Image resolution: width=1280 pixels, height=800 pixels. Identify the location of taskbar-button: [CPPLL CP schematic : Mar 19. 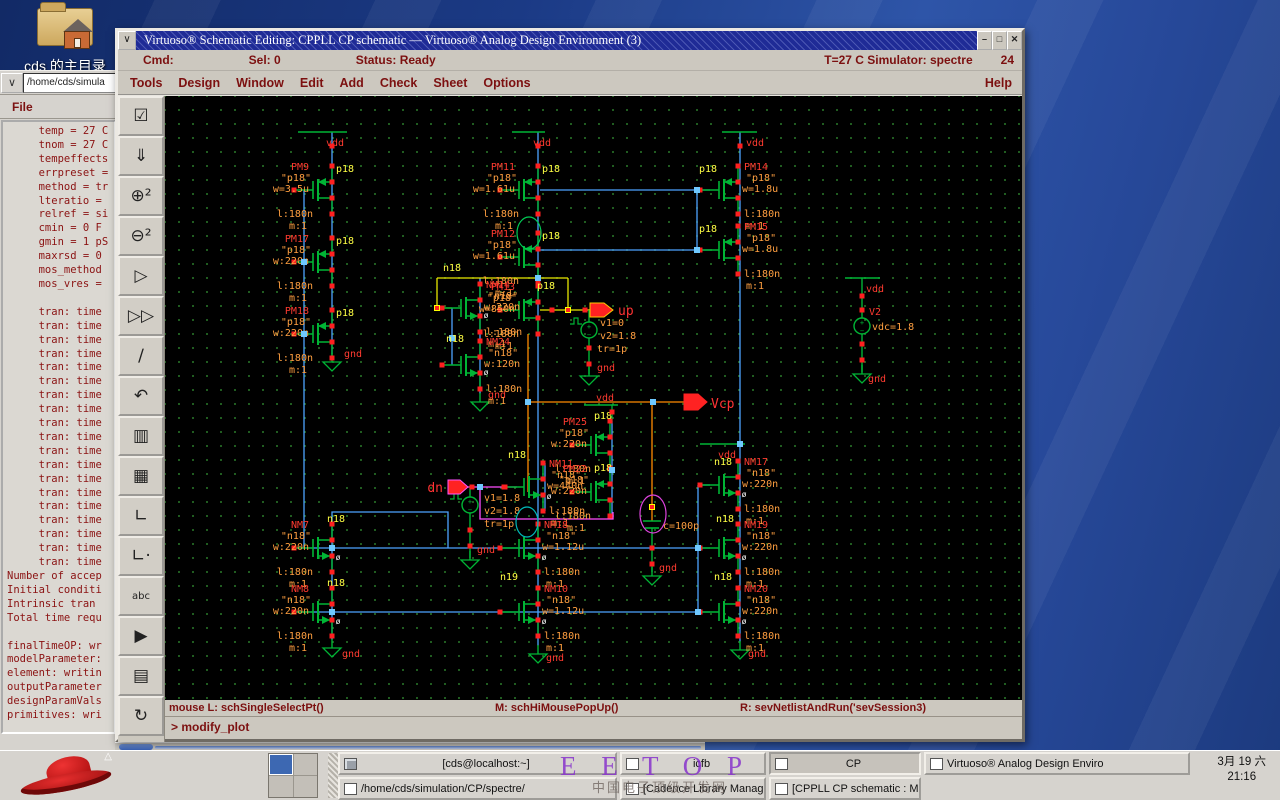
(845, 788).